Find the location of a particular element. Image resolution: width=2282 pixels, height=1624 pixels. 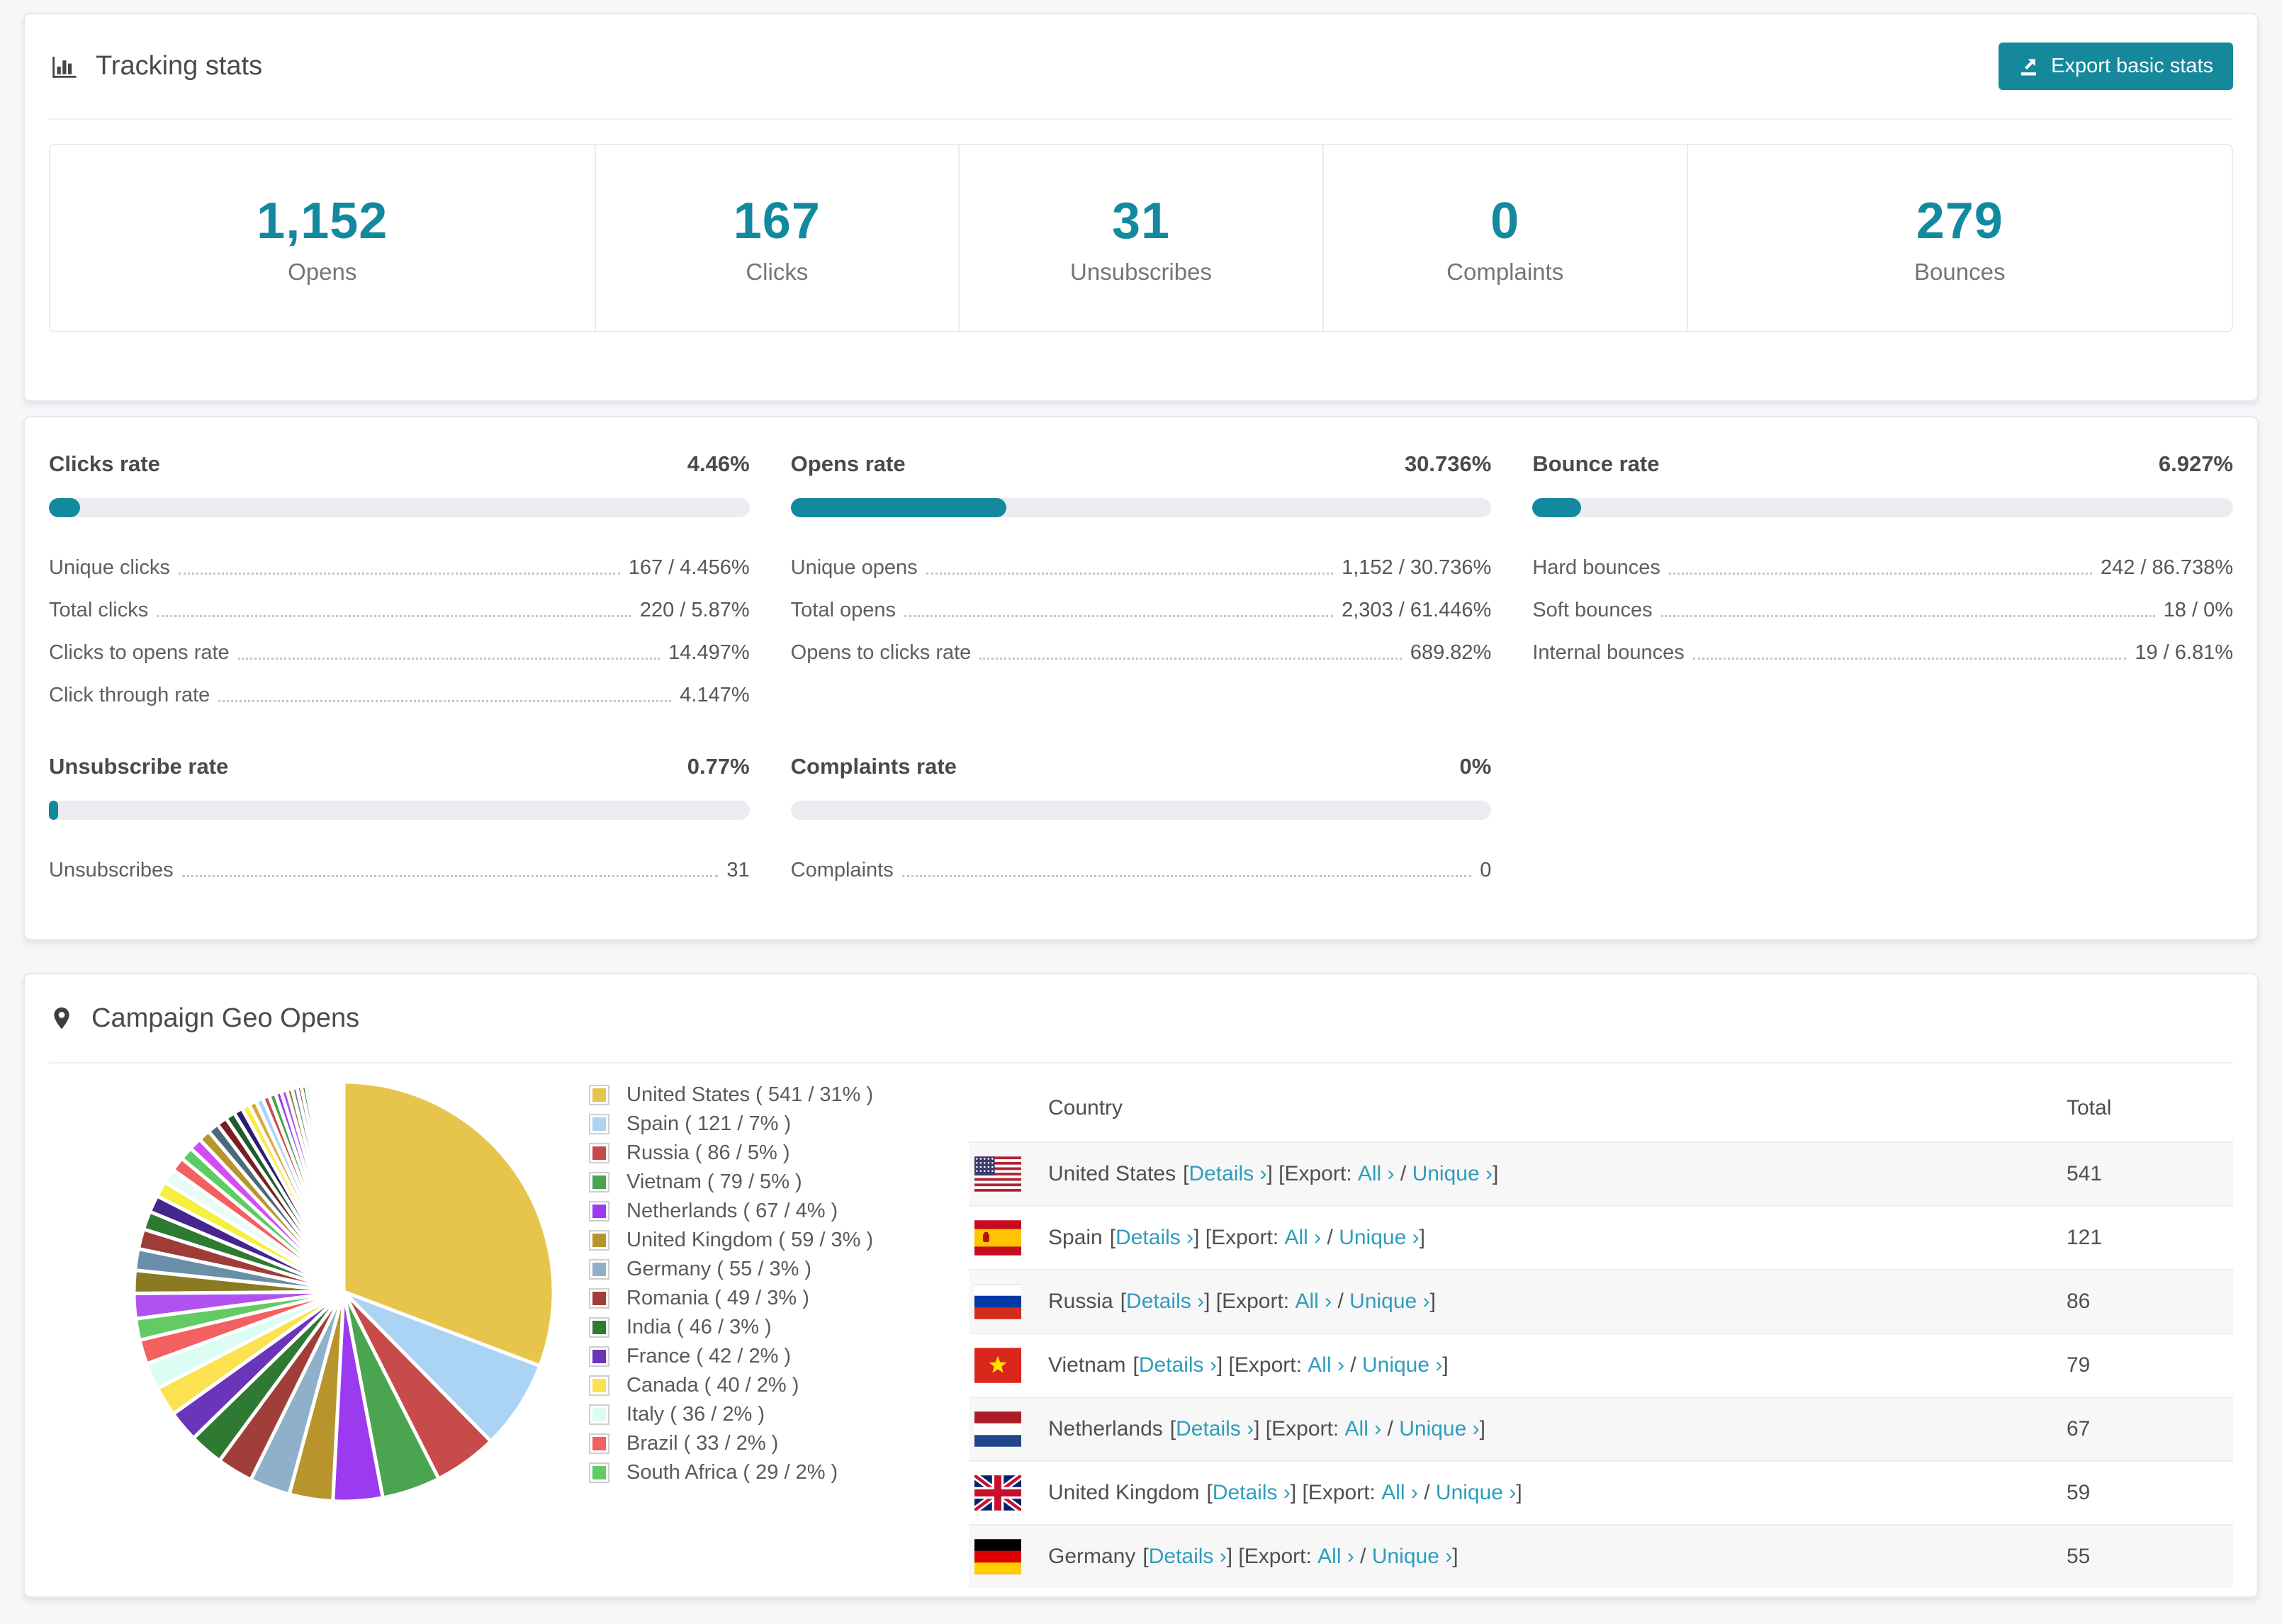

total-cell: 59 is located at coordinates (2150, 1492).